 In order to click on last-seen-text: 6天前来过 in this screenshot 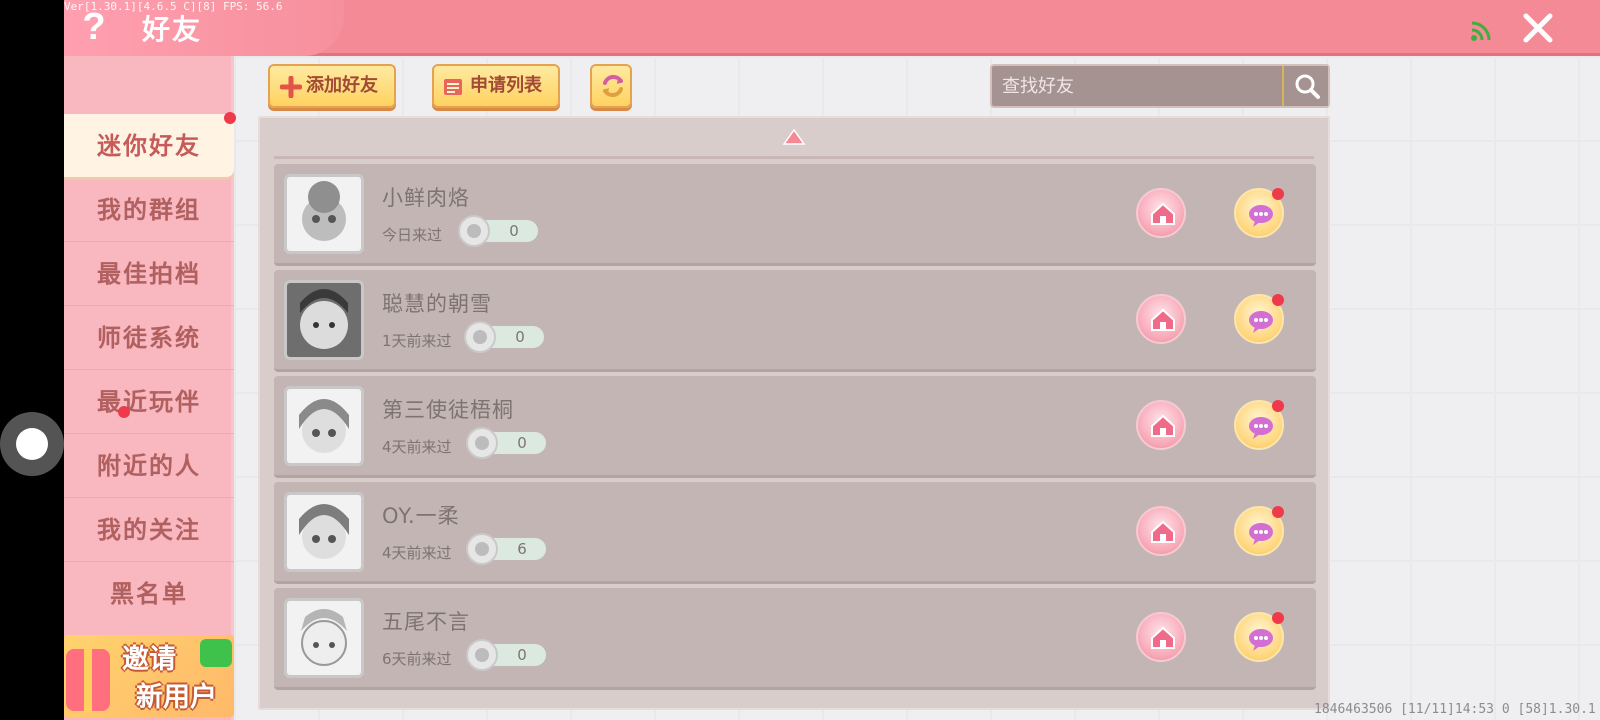, I will do `click(417, 659)`.